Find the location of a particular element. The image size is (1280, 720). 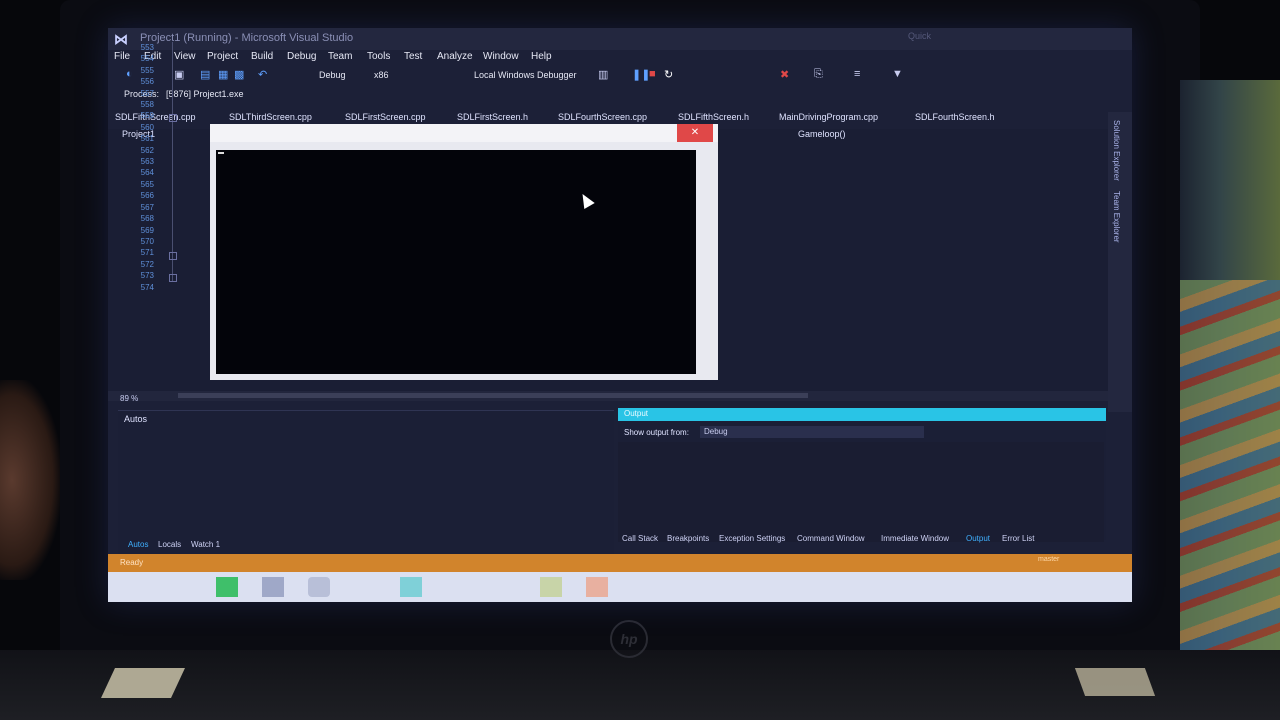

menu-debug: Debug is located at coordinates (301, 56).